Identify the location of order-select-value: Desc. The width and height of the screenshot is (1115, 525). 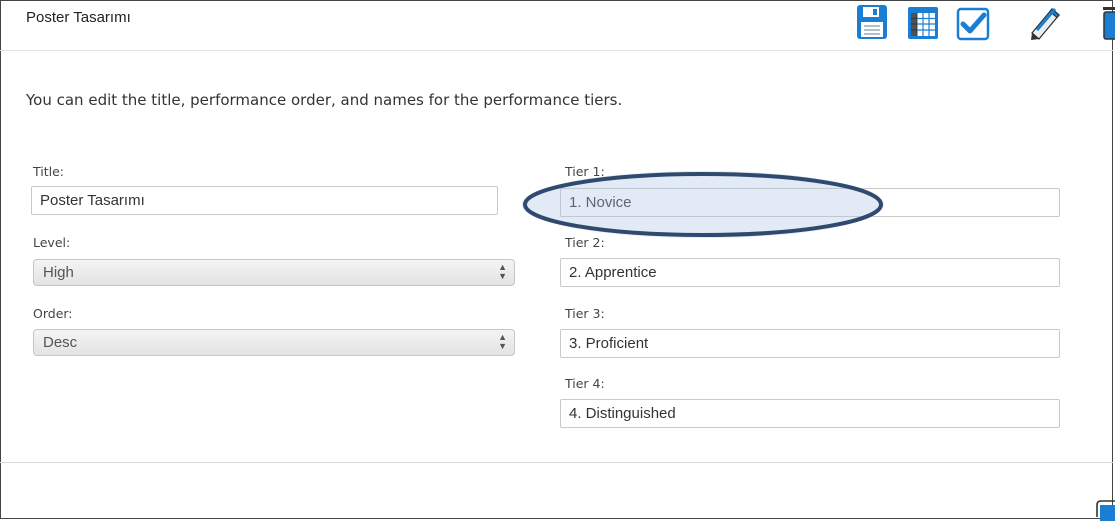
(60, 342).